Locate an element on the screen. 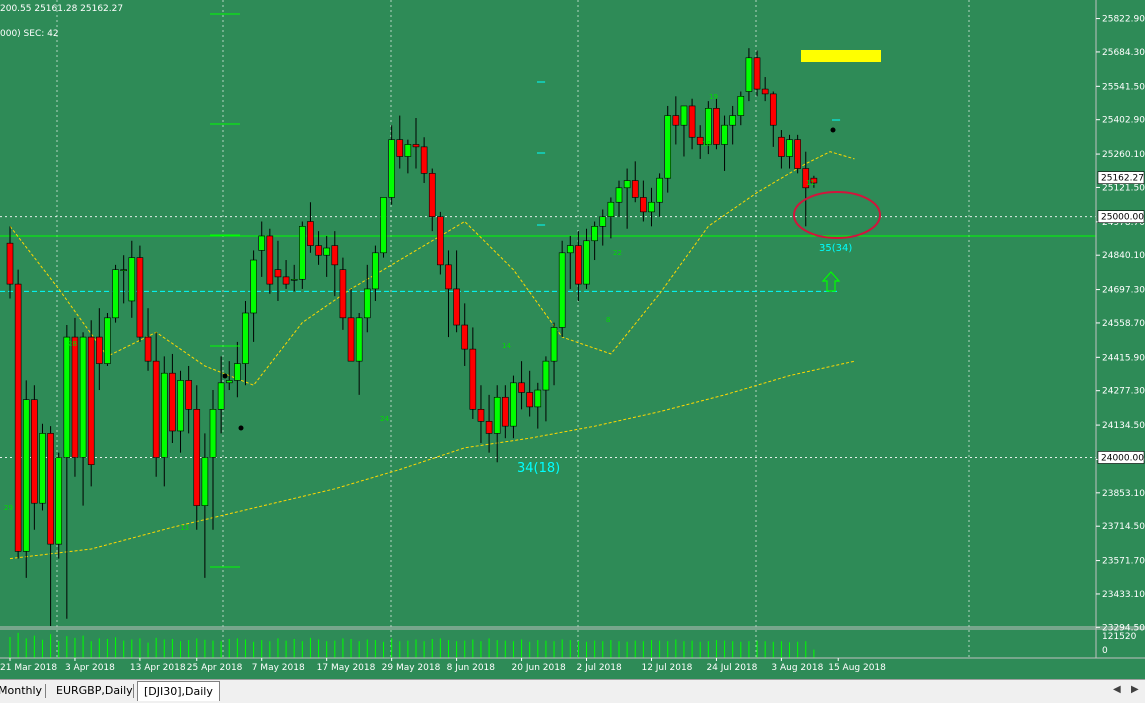  price-tick-label: 23853.10 is located at coordinates (1123, 494).